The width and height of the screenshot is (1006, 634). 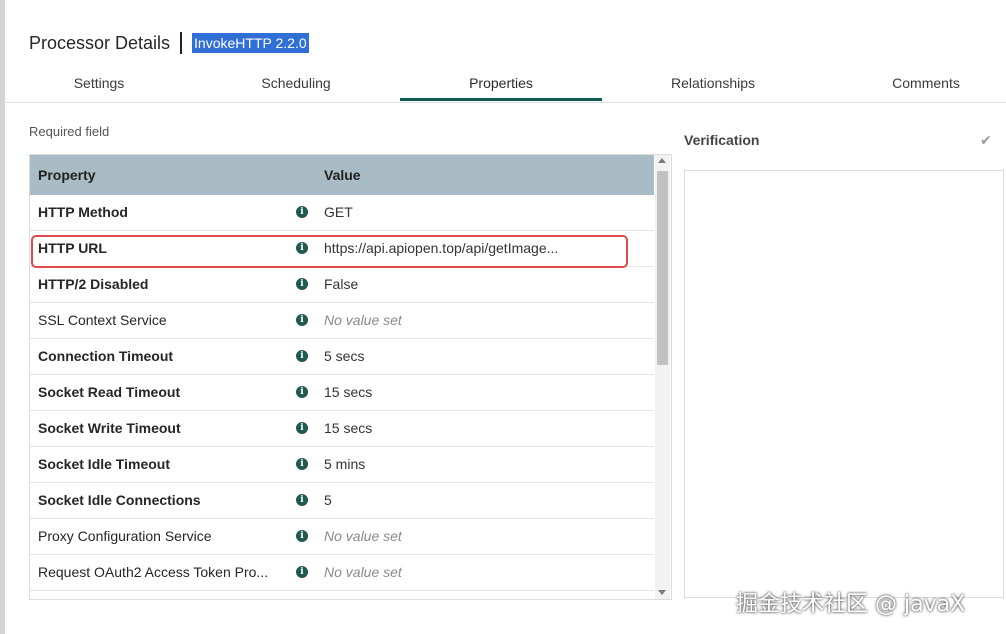 I want to click on table-row: Socket Idle Timeout i 5 mins, so click(x=342, y=465).